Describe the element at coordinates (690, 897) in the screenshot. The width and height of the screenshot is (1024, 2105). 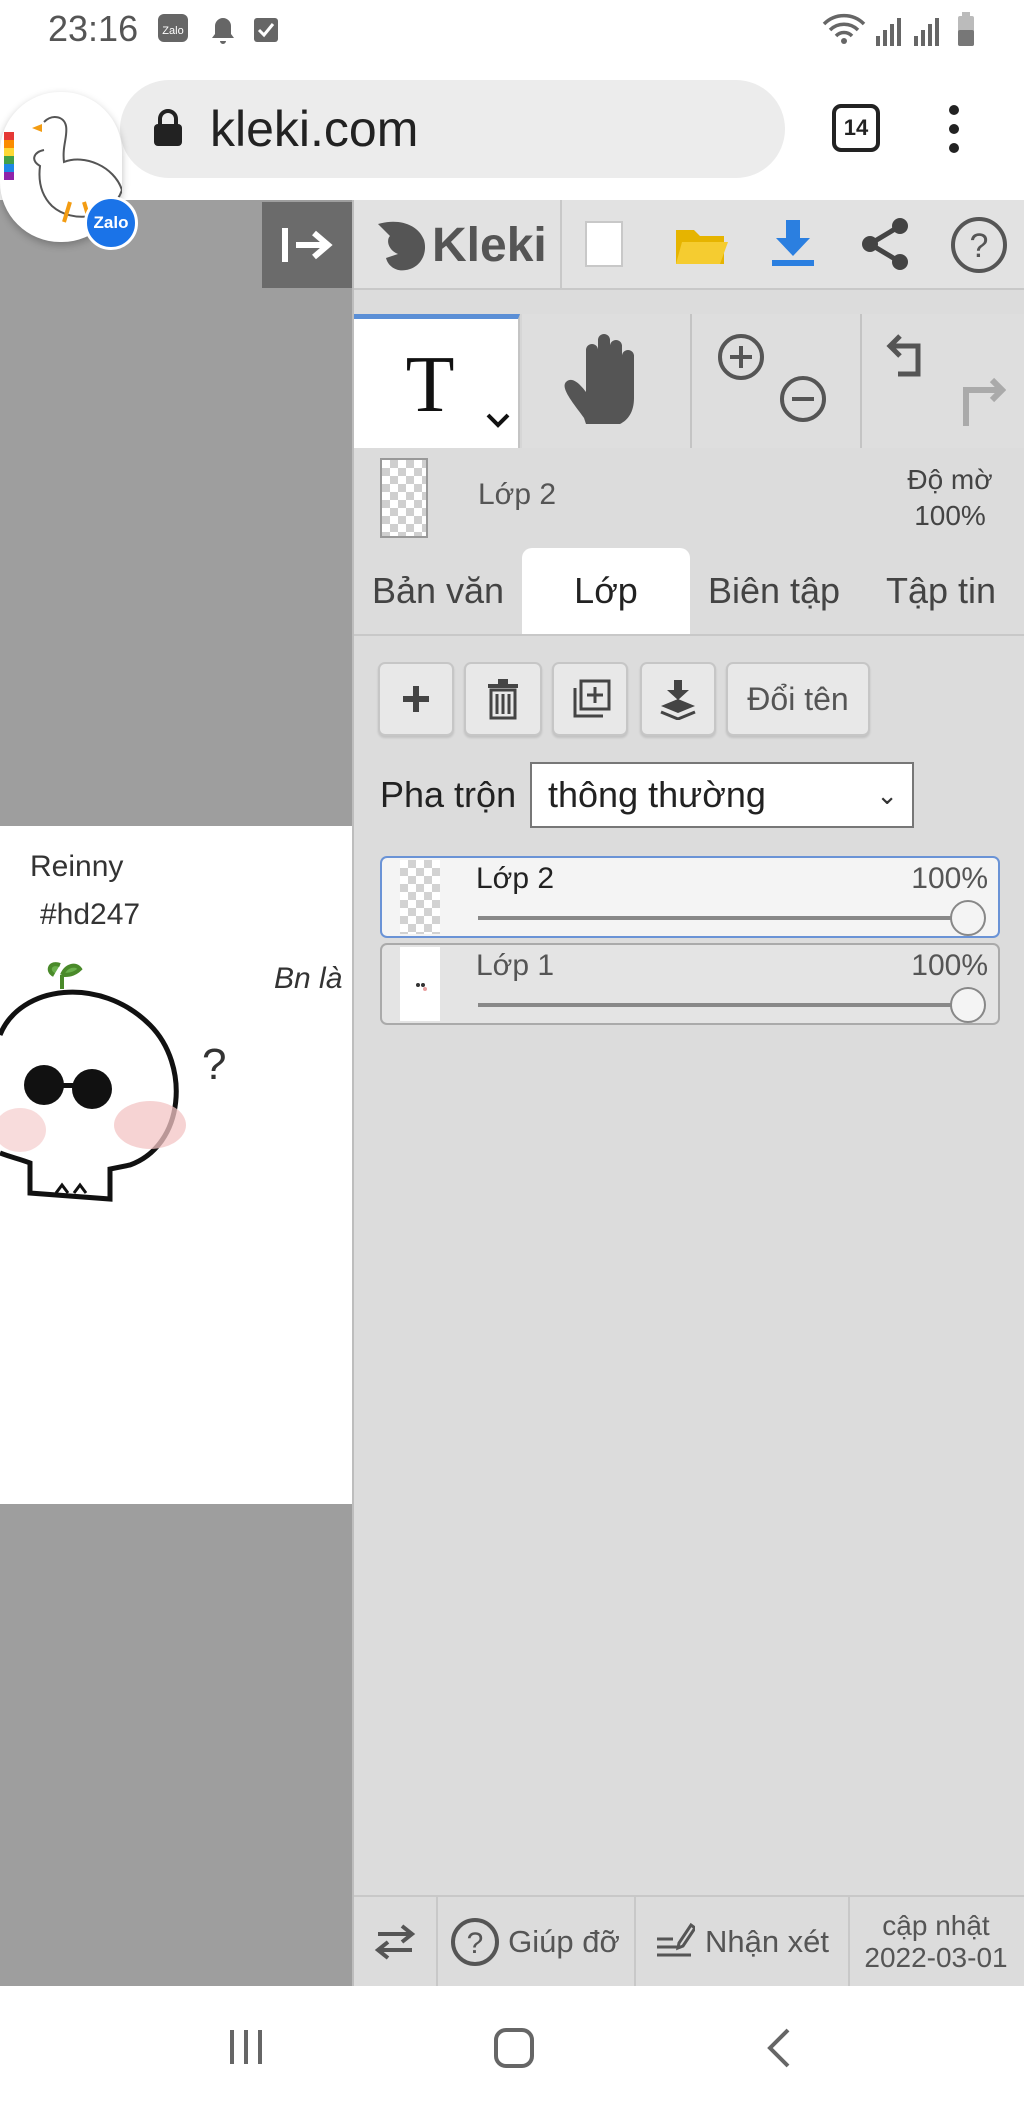
I see `layer-row: Lớp 2 100%` at that location.